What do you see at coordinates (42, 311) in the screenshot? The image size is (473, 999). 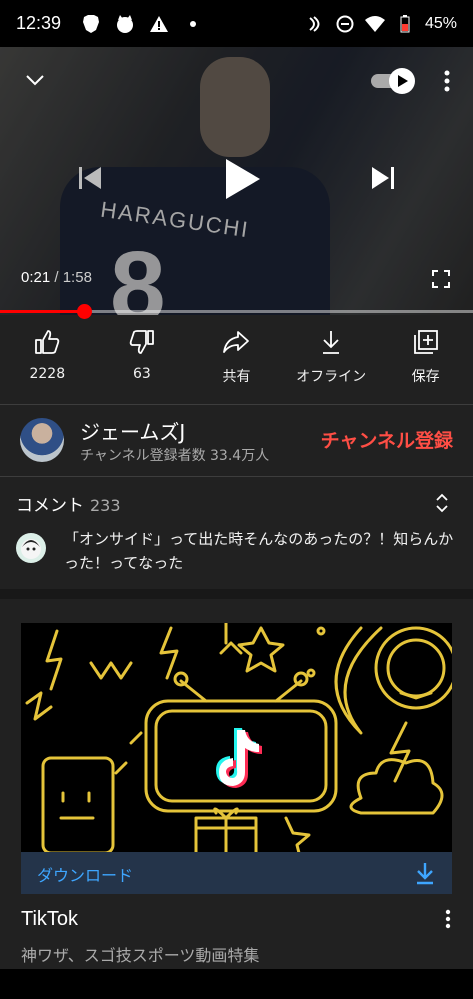 I see `progress-fill` at bounding box center [42, 311].